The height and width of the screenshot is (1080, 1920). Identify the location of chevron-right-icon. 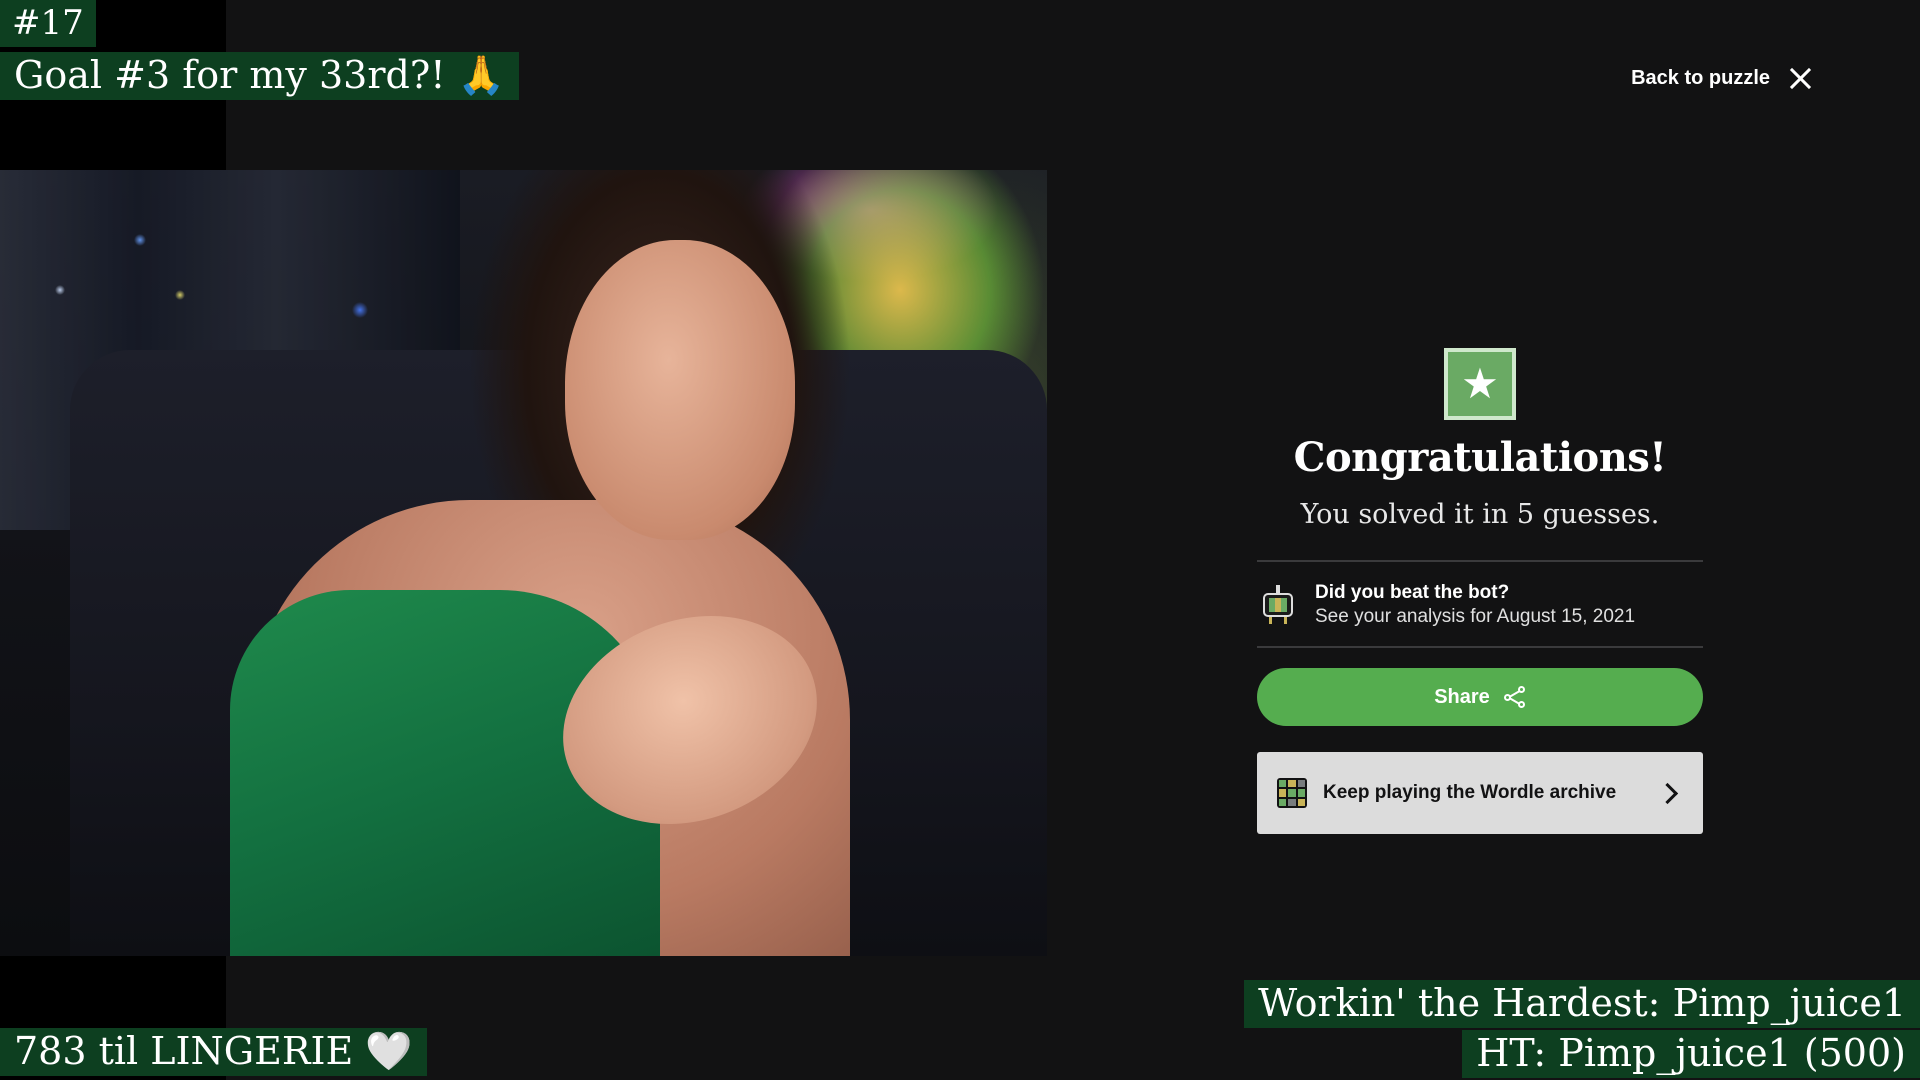
(1667, 793).